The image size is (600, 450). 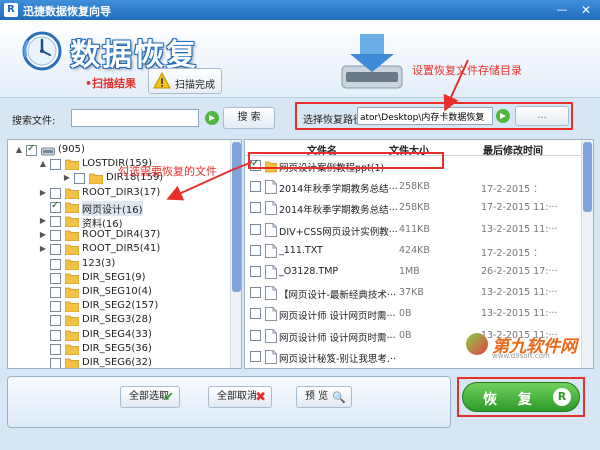 I want to click on tree-item-label: ROOT_DIR5(41), so click(x=121, y=249).